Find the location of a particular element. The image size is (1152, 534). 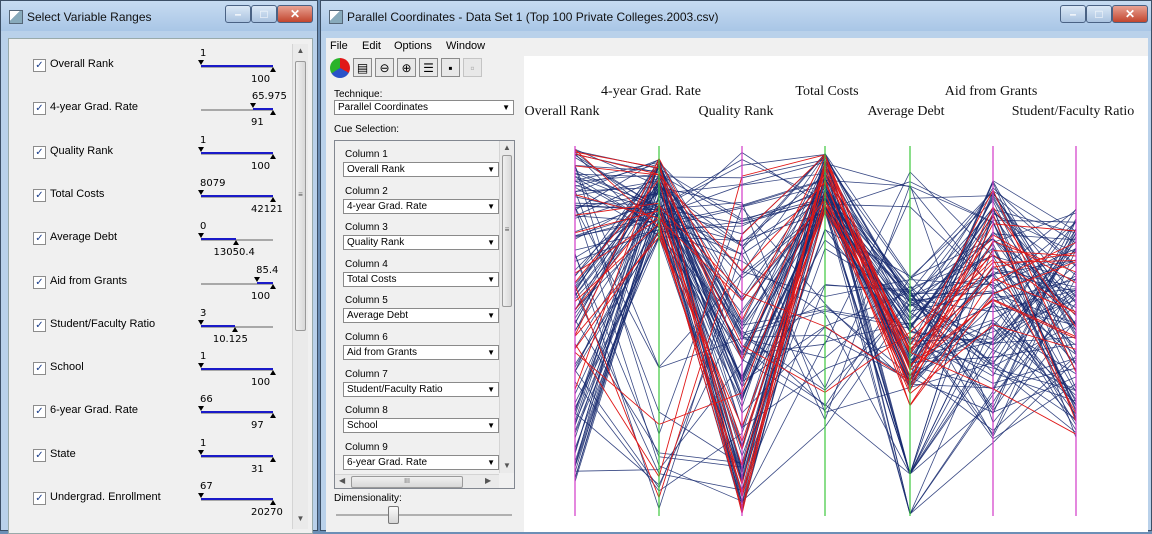

cue-list-hscrollbar: ◀ III ▶ is located at coordinates (417, 481).